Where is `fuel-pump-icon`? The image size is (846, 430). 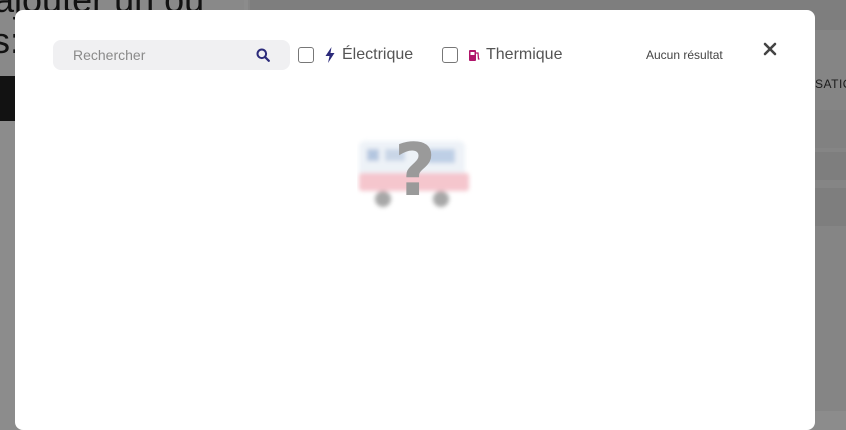
fuel-pump-icon is located at coordinates (474, 55).